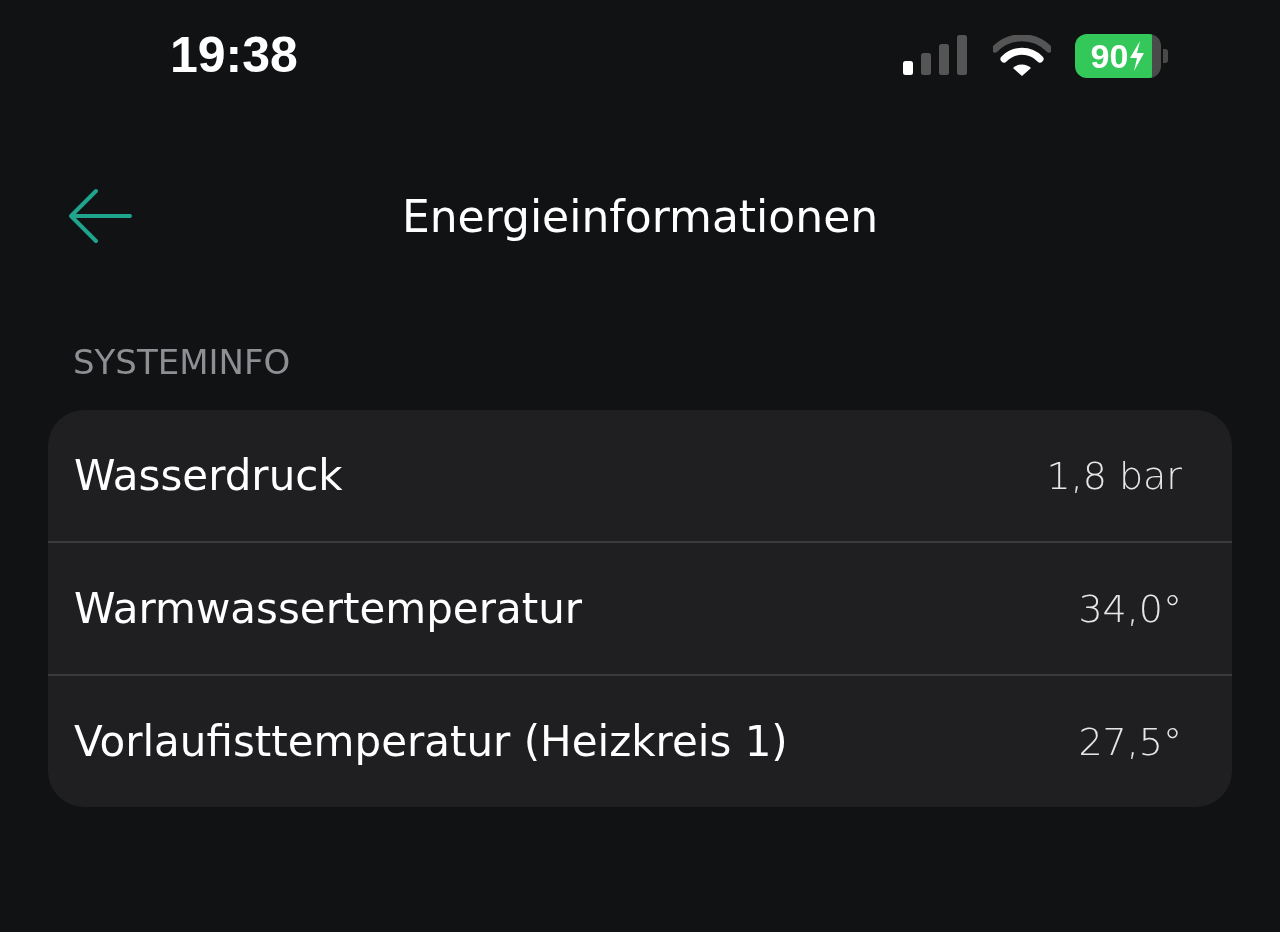 This screenshot has width=1280, height=932. What do you see at coordinates (936, 56) in the screenshot?
I see `signal-icon` at bounding box center [936, 56].